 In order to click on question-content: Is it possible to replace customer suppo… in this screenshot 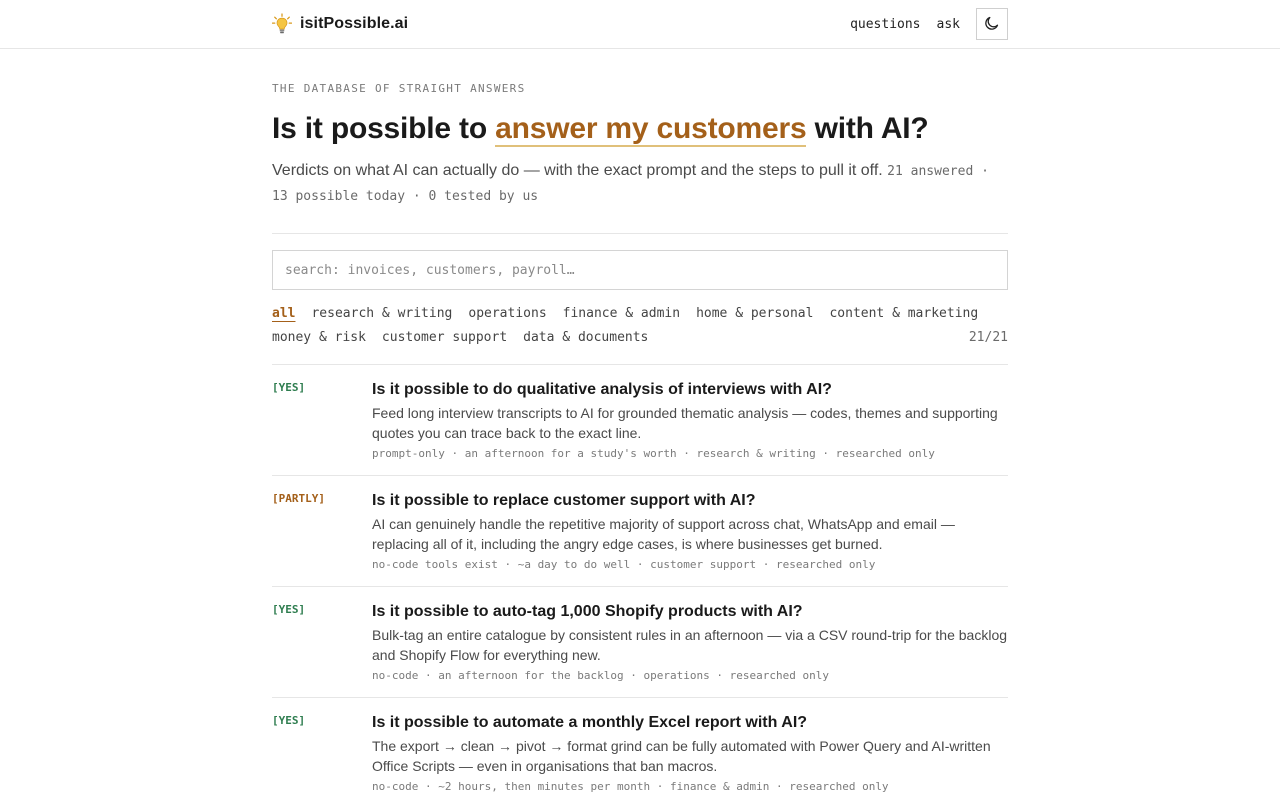, I will do `click(690, 531)`.